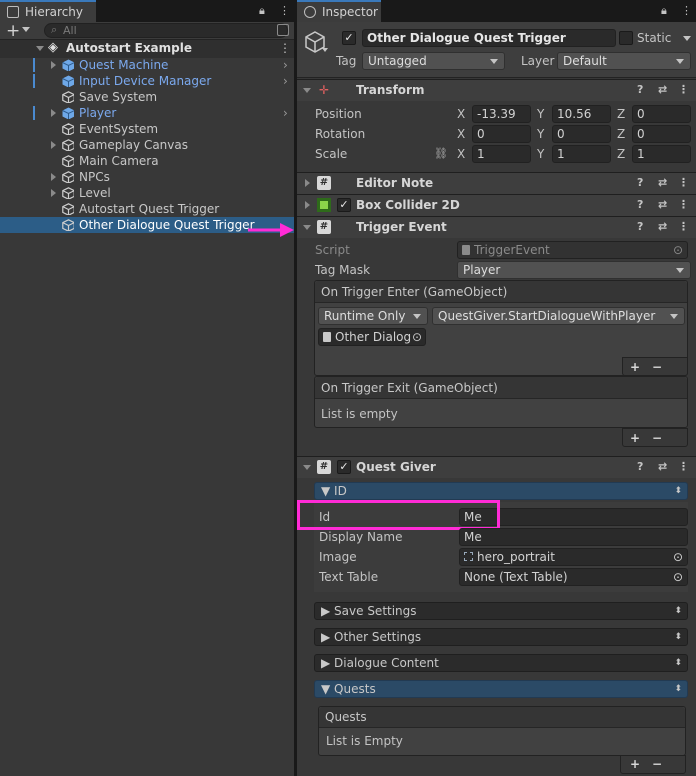  I want to click on hierarchy-item: Autostart Quest Trigger, so click(147, 209).